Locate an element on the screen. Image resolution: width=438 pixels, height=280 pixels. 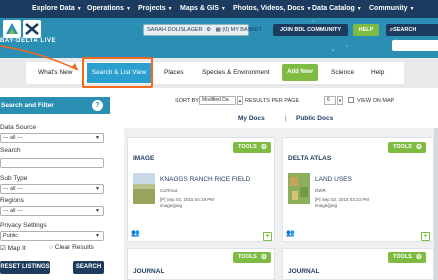
nav-maps-gis-label: Maps & GIS is located at coordinates (199, 8).